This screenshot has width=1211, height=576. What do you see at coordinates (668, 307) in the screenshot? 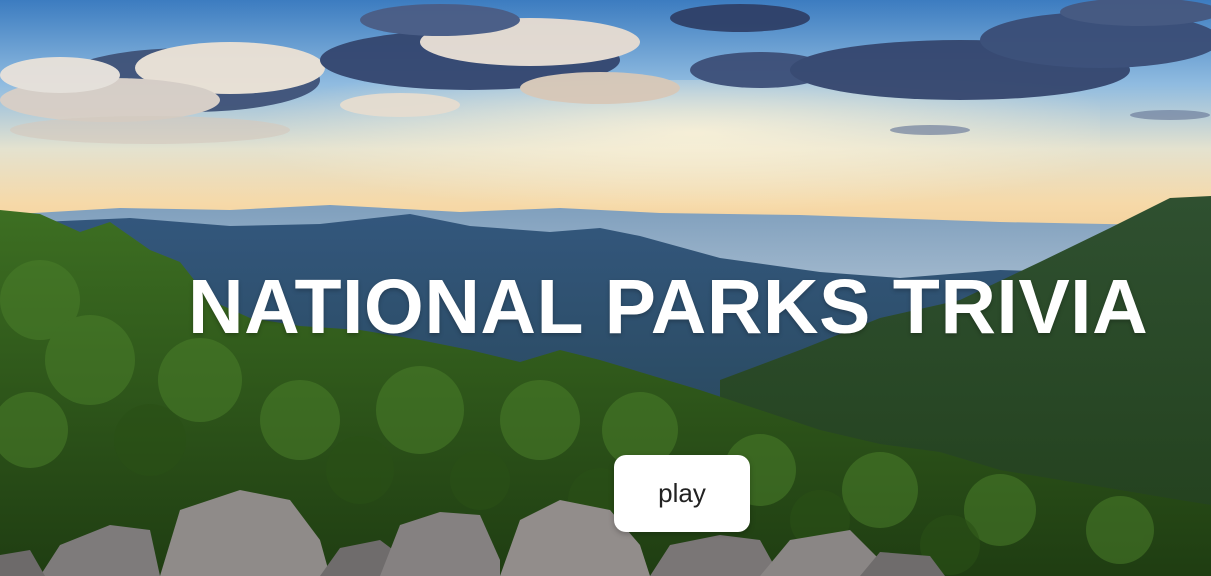
I see `game-title: NATIONAL PARKS TRIVIA` at bounding box center [668, 307].